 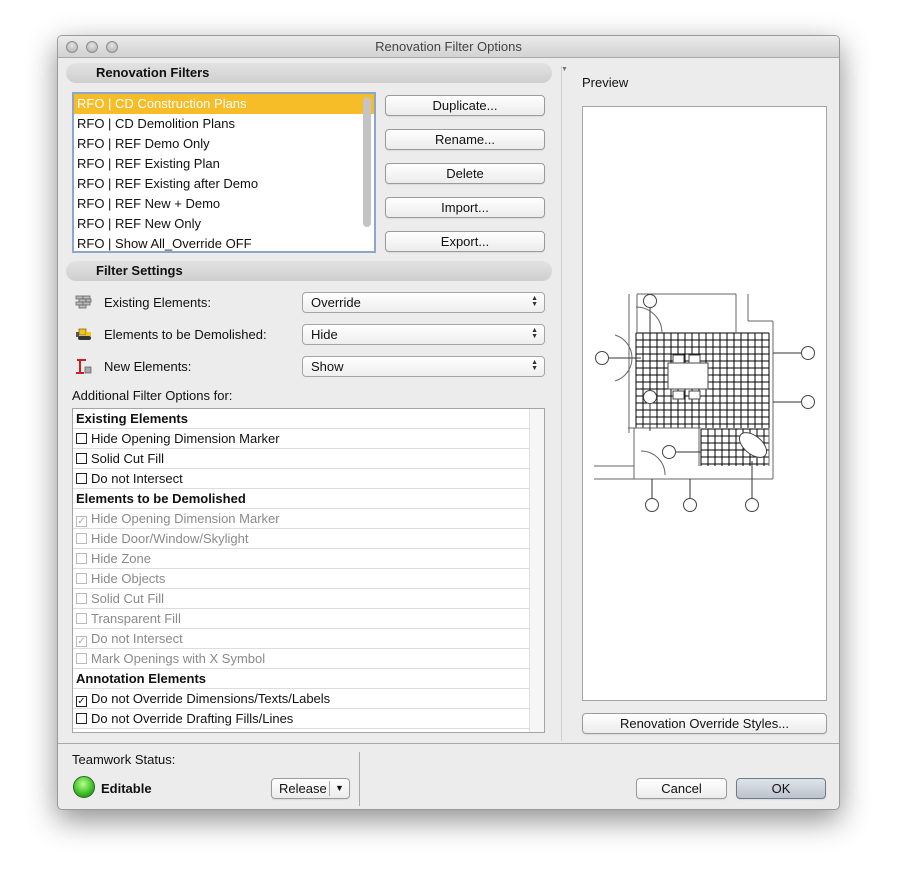 I want to click on minimize-window-button, so click(x=92, y=47).